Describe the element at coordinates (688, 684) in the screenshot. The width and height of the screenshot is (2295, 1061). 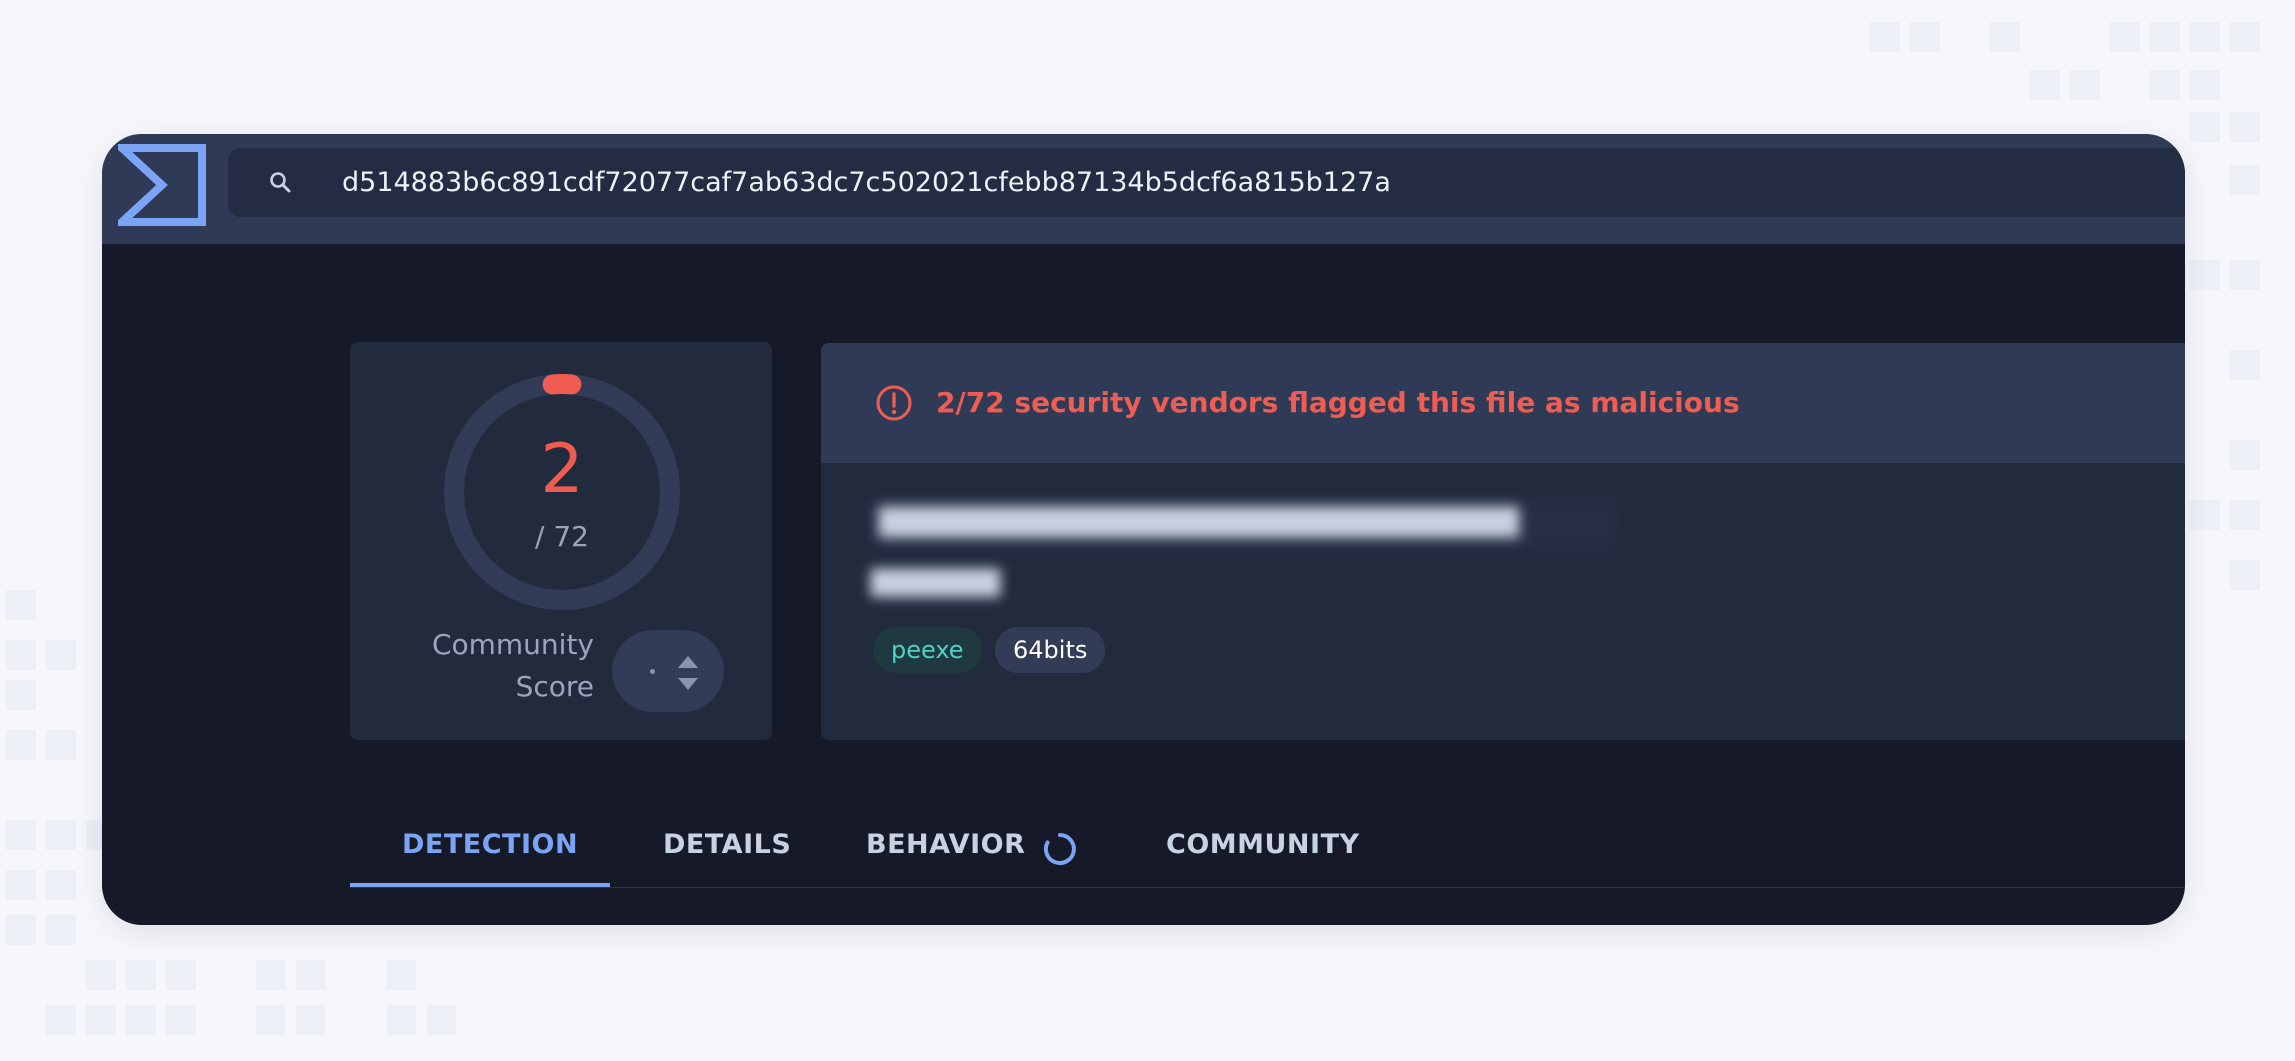
I see `downvote-icon` at that location.